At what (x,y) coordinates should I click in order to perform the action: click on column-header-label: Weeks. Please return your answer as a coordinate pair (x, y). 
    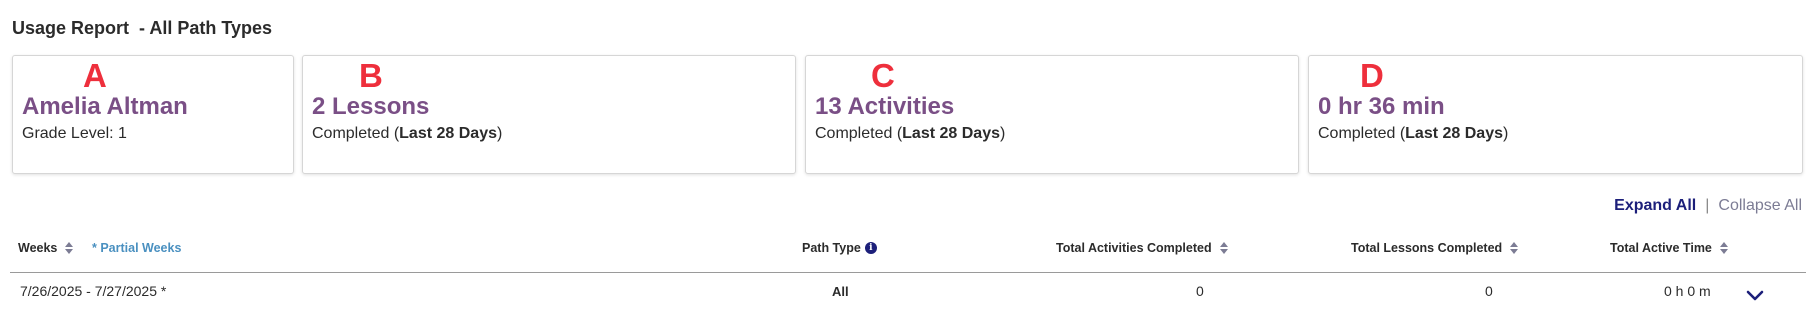
    Looking at the image, I should click on (38, 248).